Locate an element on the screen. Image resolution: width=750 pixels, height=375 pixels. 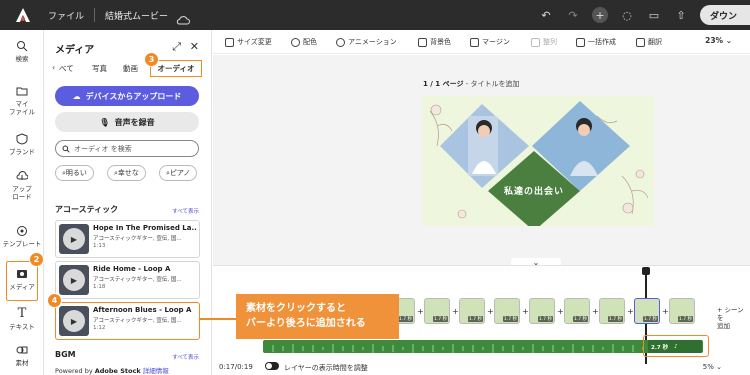
comment-icon: ▭ is located at coordinates (654, 15).